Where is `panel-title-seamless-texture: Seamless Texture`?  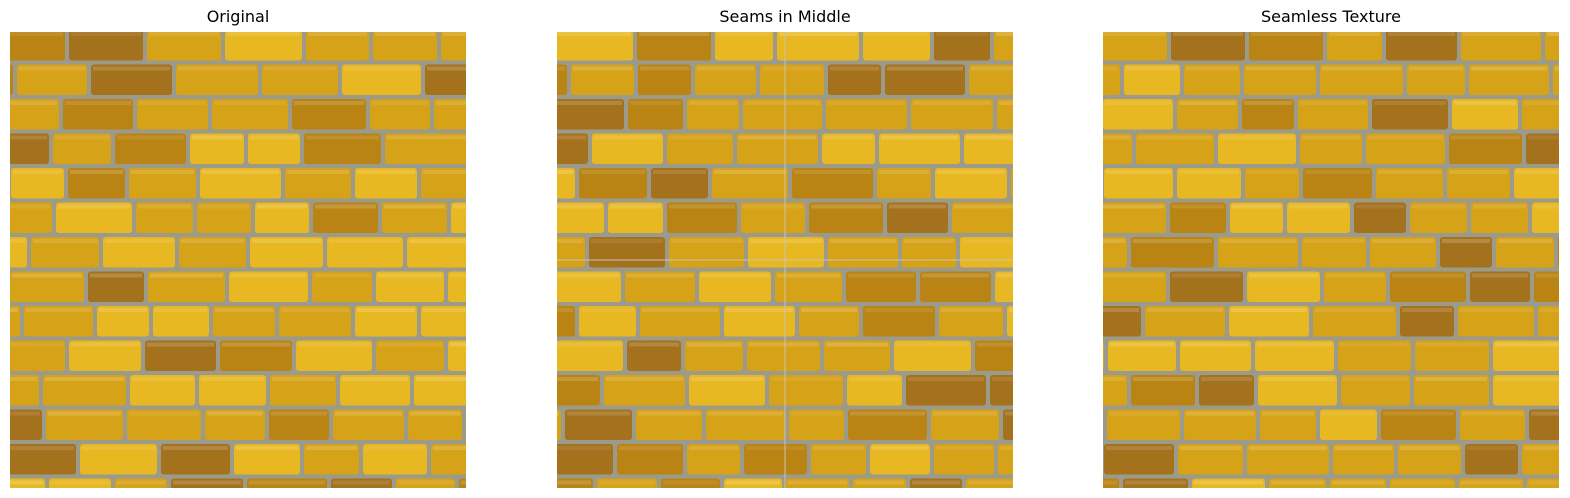 panel-title-seamless-texture: Seamless Texture is located at coordinates (1330, 16).